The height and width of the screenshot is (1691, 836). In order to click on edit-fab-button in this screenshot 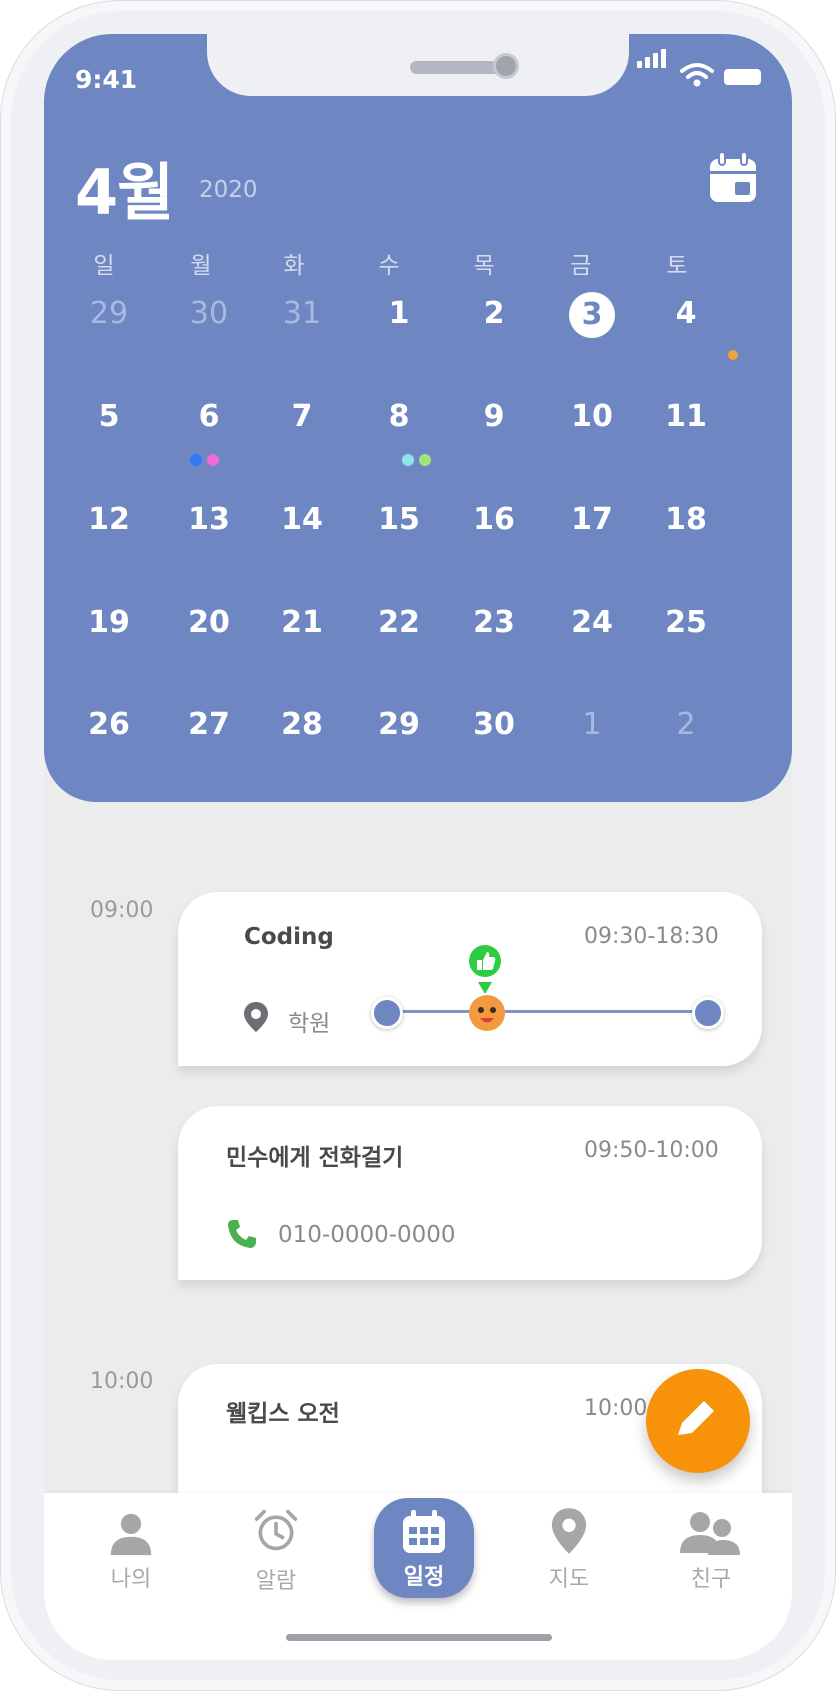, I will do `click(698, 1421)`.